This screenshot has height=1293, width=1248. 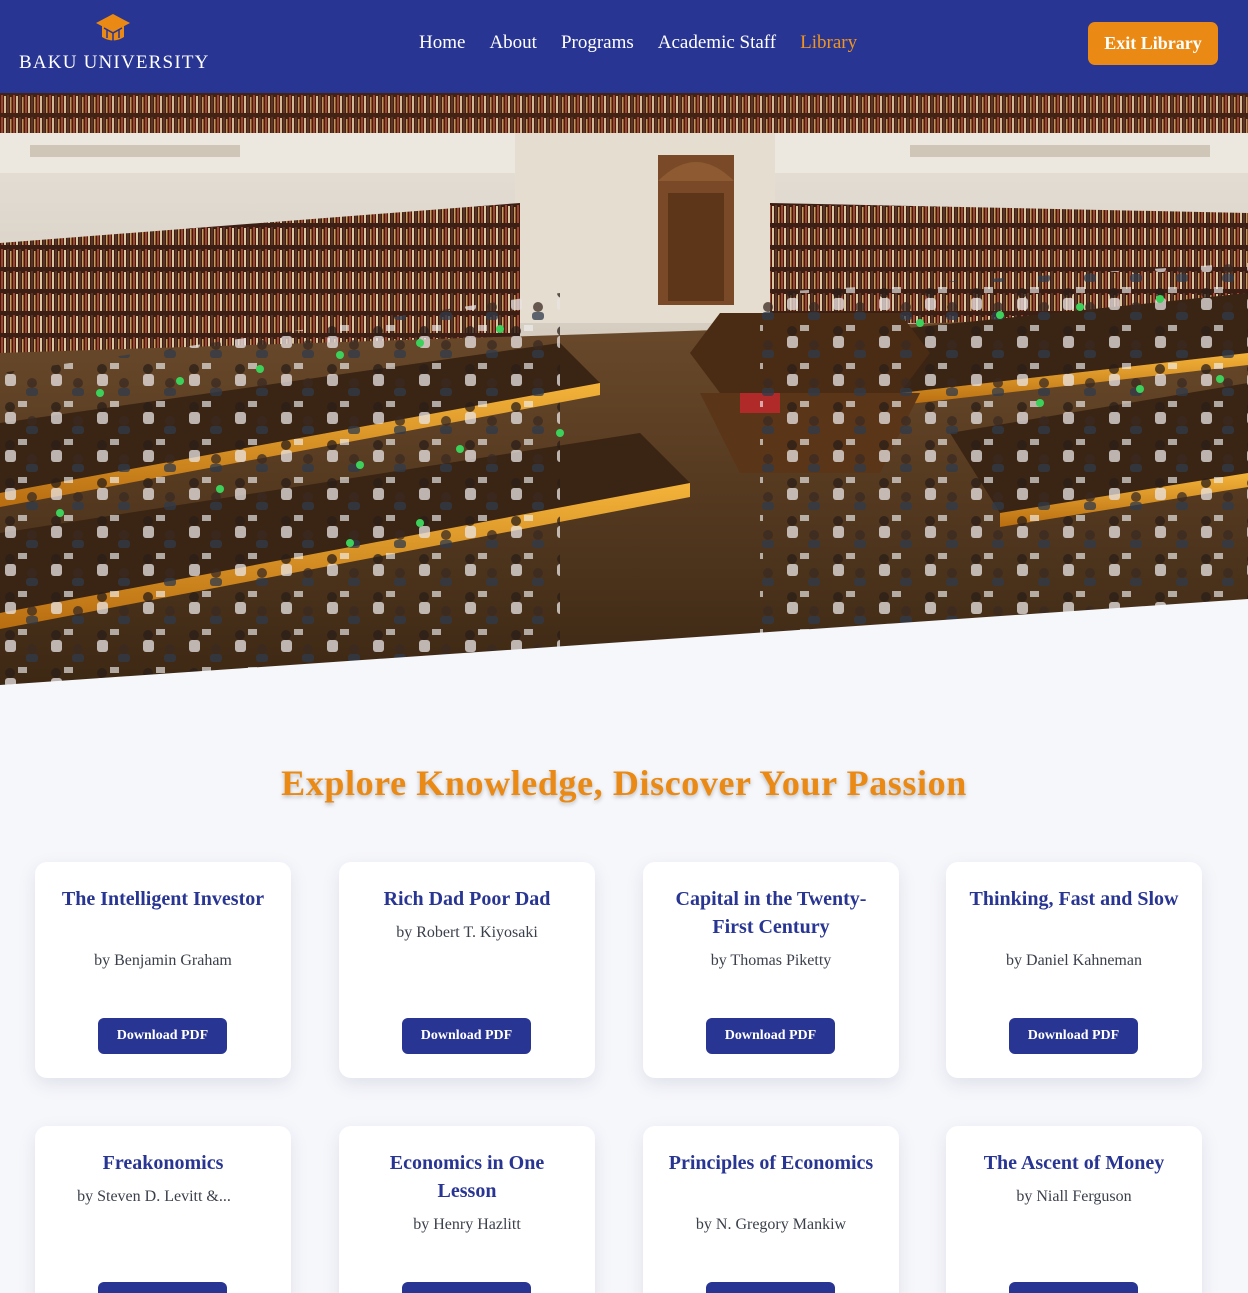 What do you see at coordinates (467, 1177) in the screenshot?
I see `book-title: Economics in One Lesson` at bounding box center [467, 1177].